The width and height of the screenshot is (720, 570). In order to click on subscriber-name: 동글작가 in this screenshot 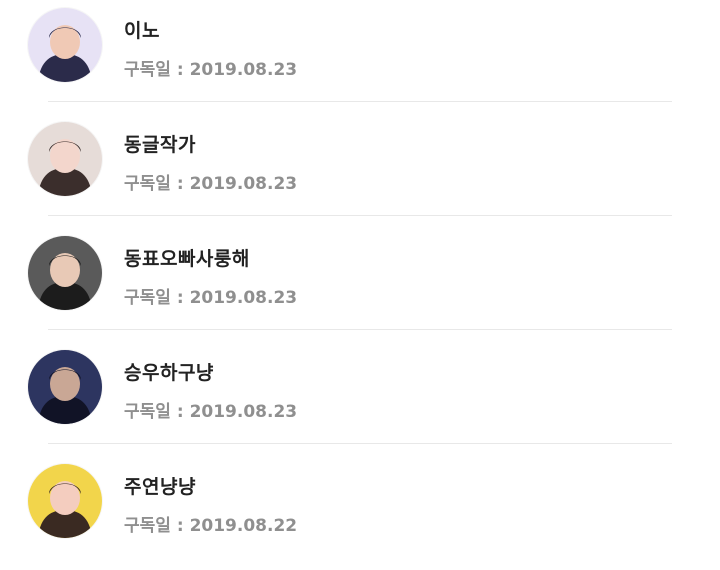, I will do `click(160, 145)`.